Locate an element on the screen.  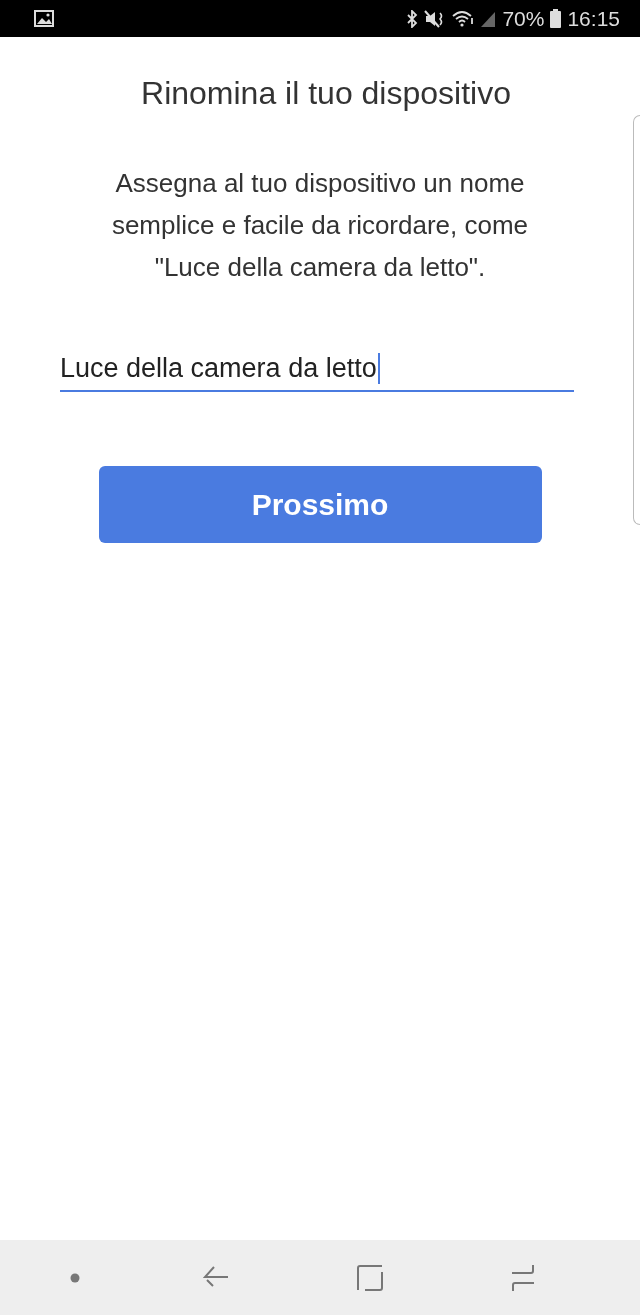
clock-time: 16:15 is located at coordinates (593, 18).